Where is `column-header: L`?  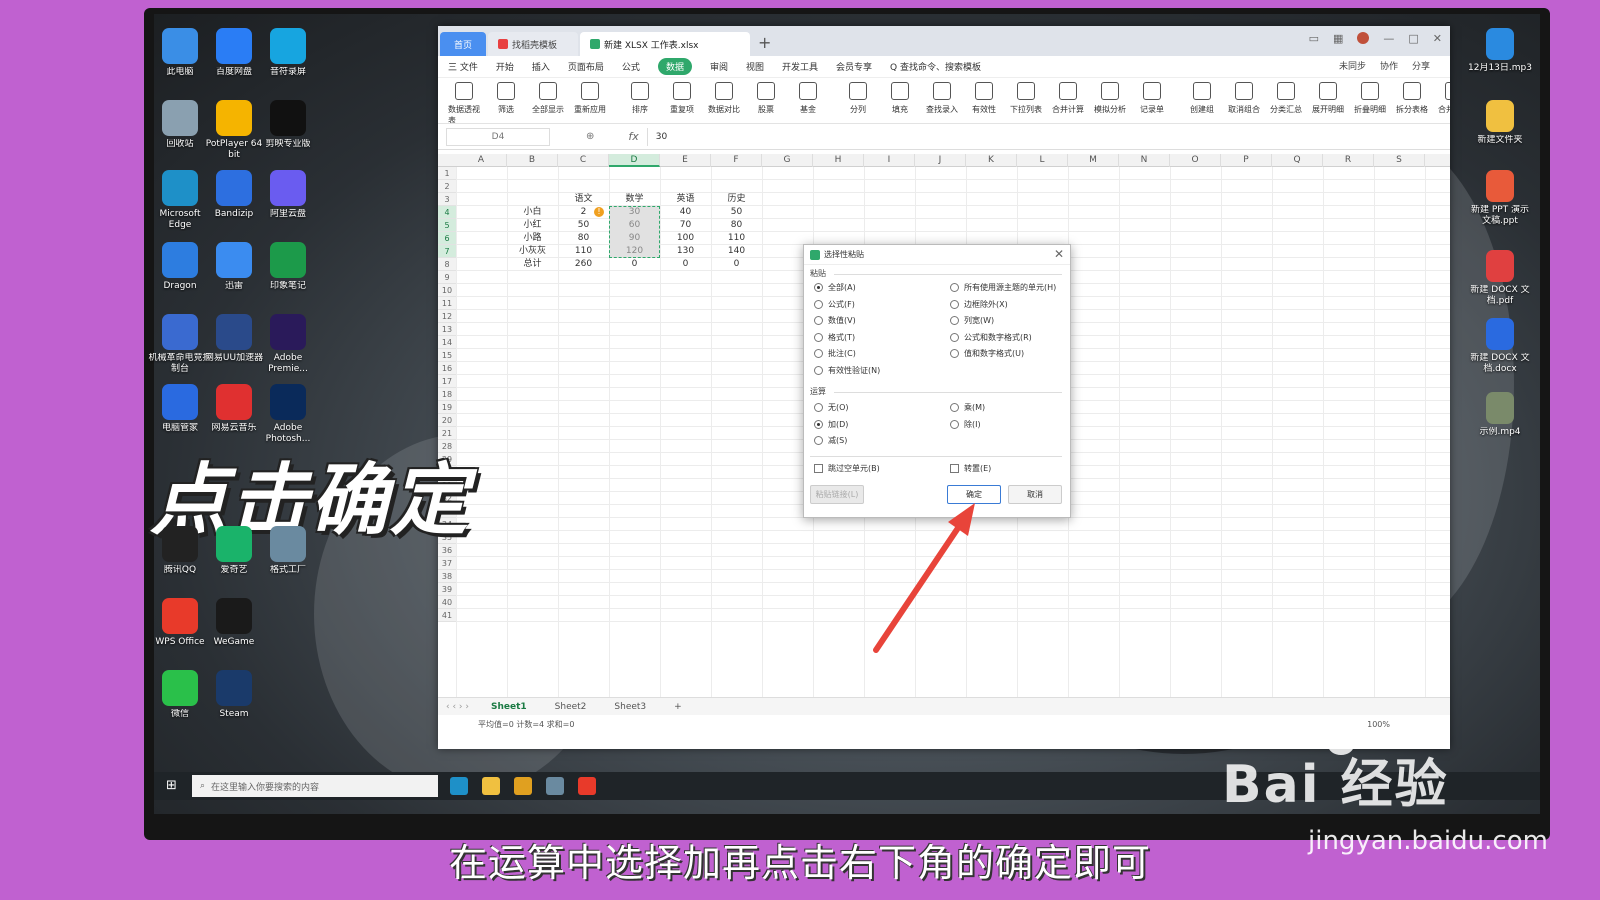 column-header: L is located at coordinates (1042, 160).